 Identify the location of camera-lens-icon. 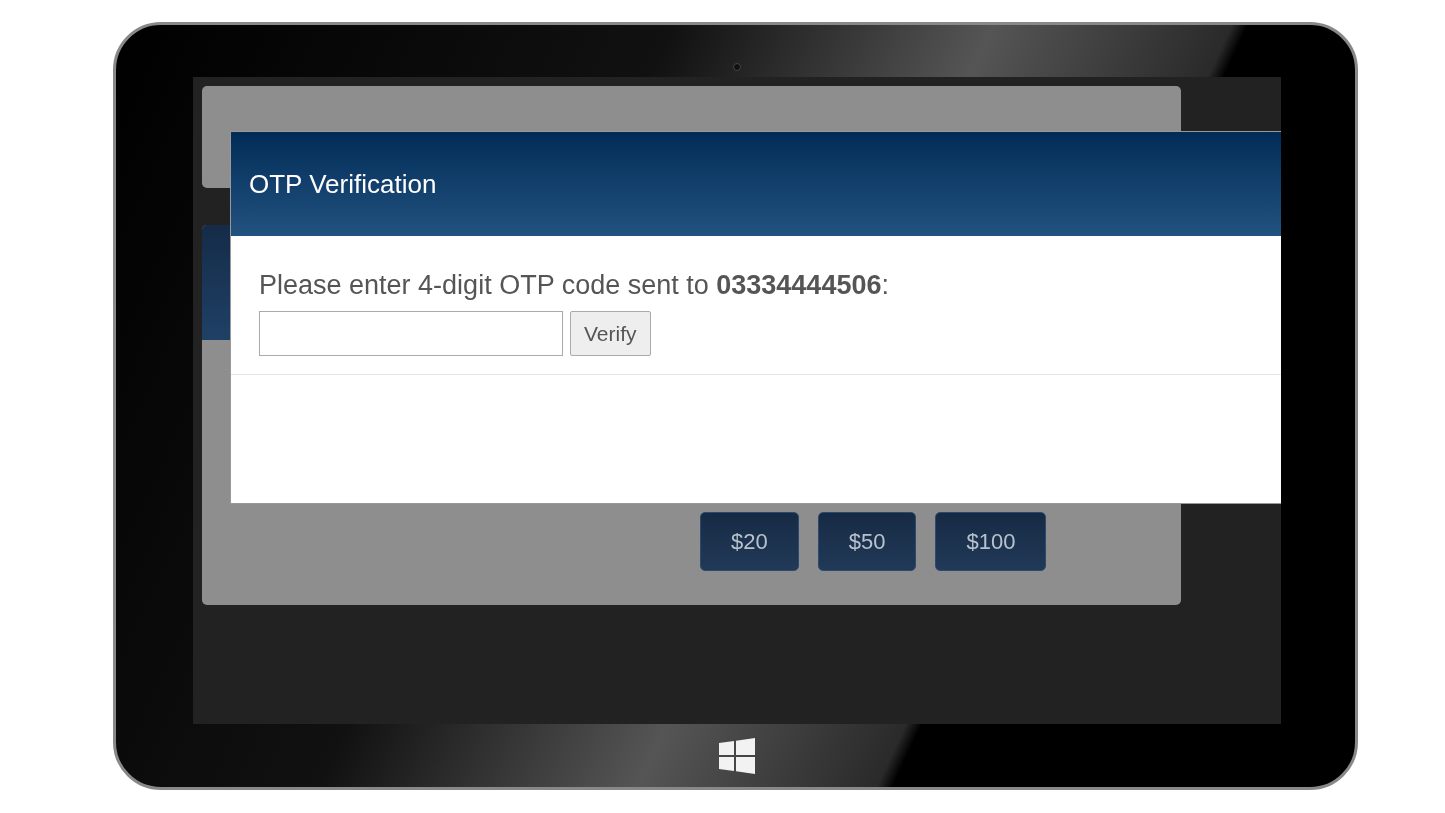
(737, 67).